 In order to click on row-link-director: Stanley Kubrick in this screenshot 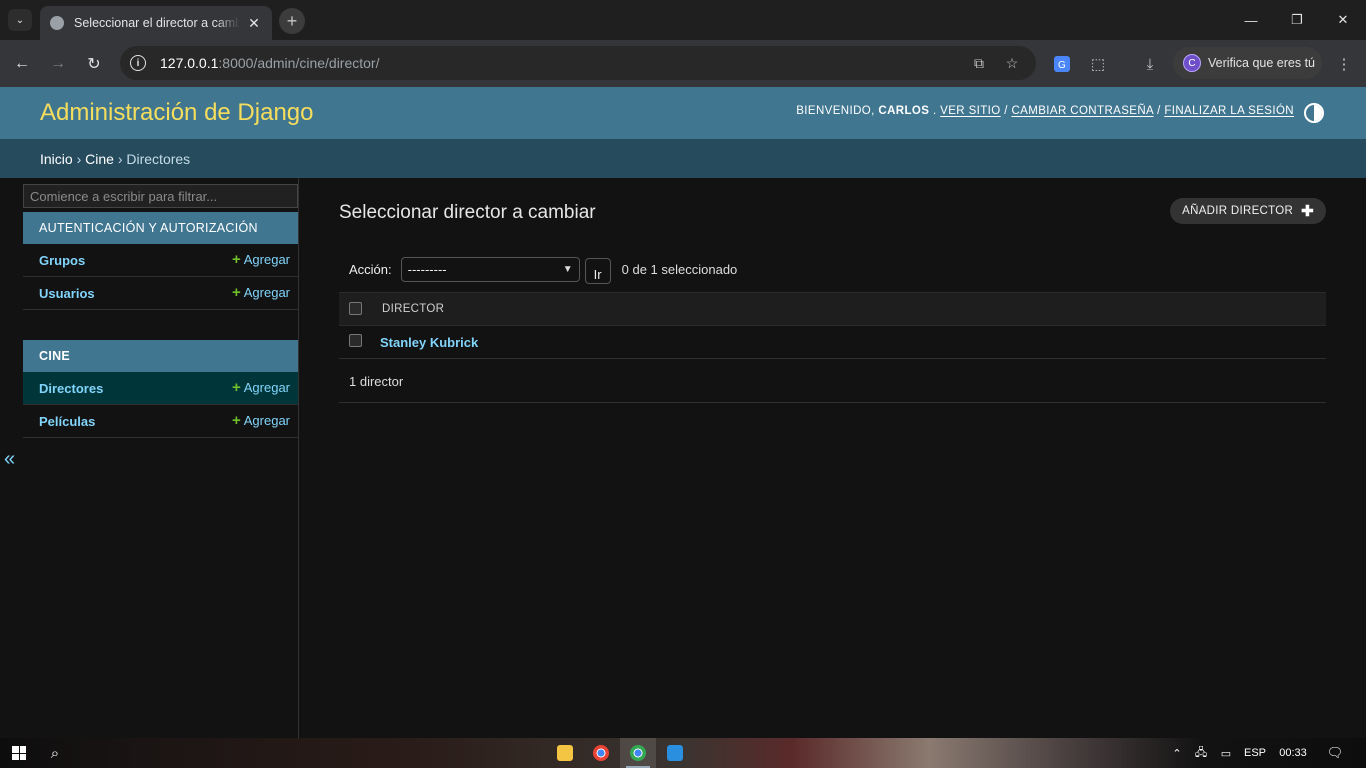, I will do `click(429, 342)`.